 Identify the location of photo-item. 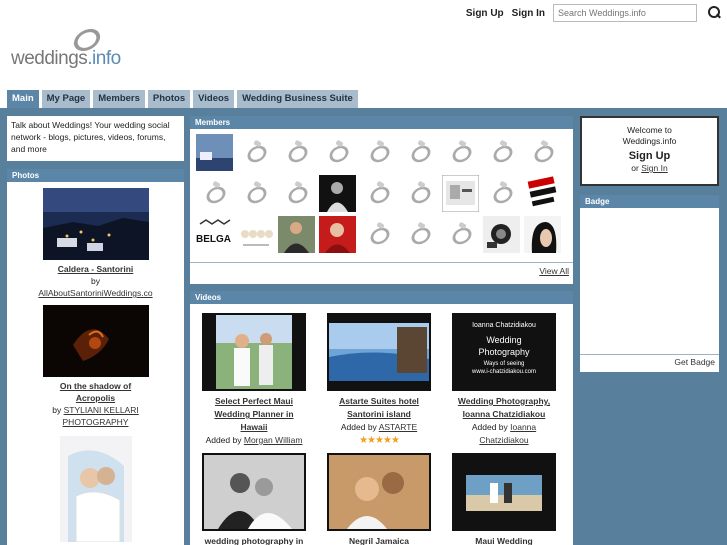
(95, 489).